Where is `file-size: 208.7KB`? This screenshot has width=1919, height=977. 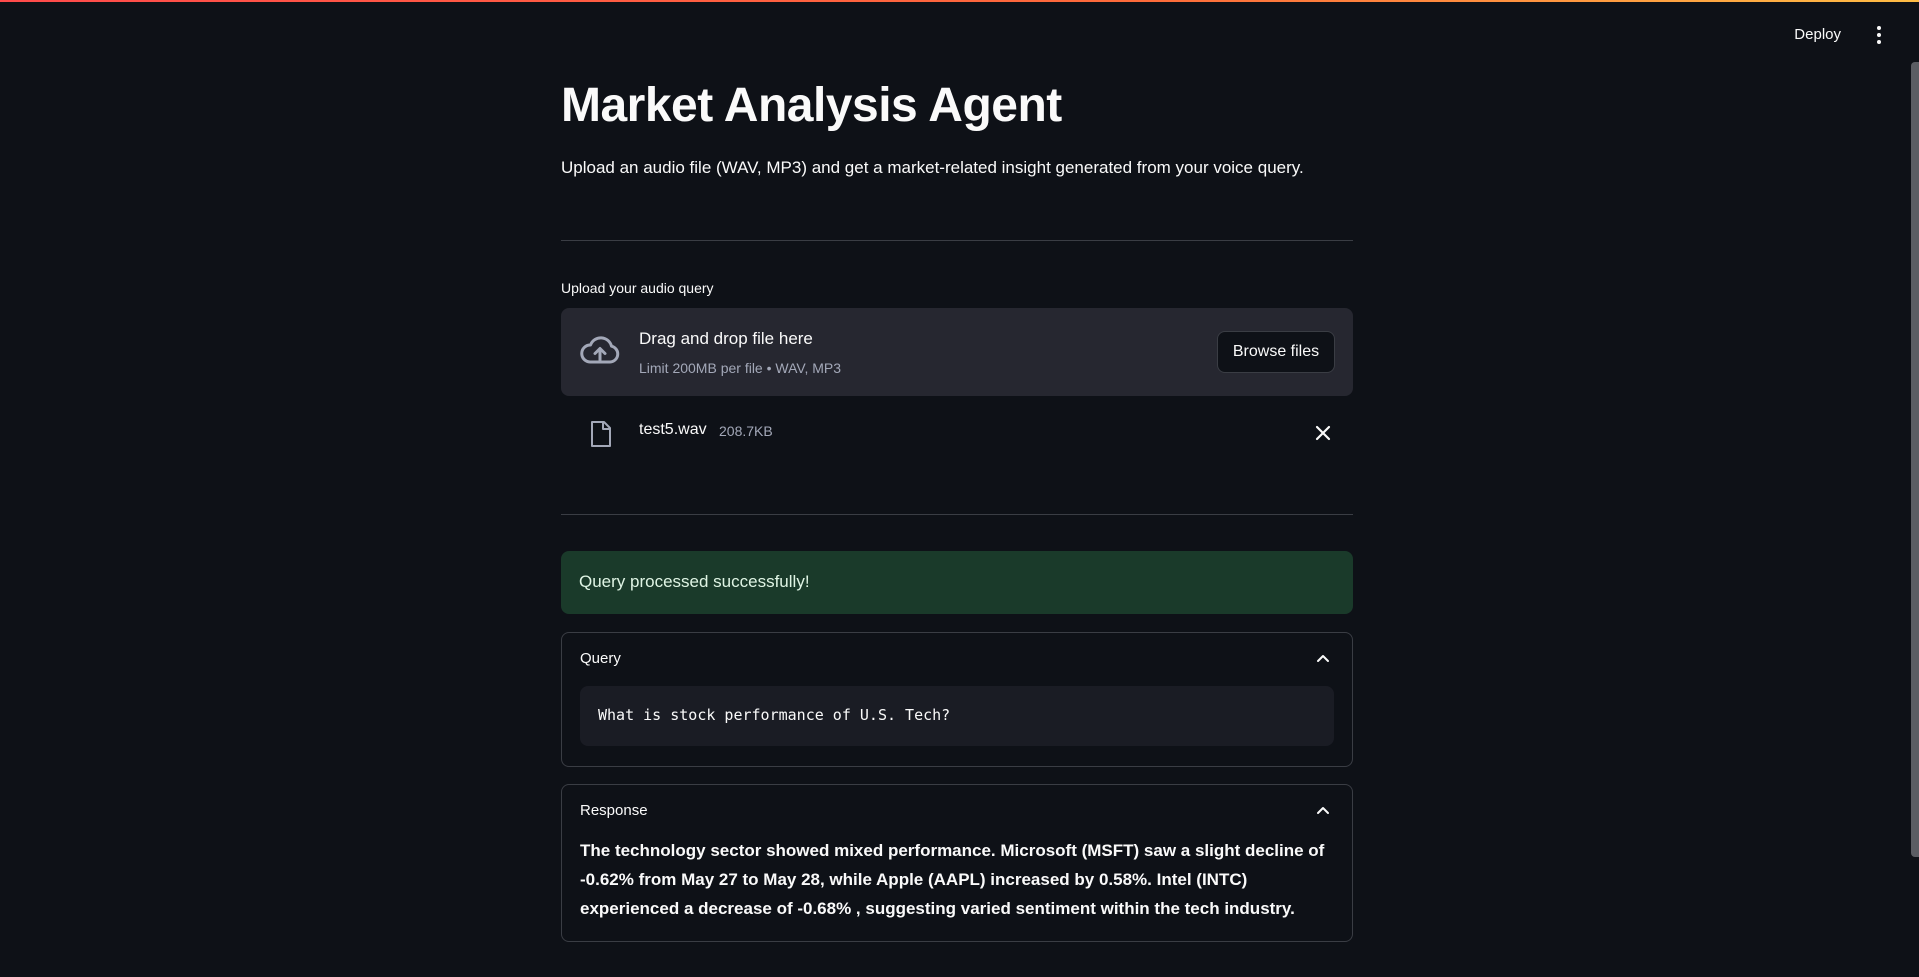 file-size: 208.7KB is located at coordinates (746, 431).